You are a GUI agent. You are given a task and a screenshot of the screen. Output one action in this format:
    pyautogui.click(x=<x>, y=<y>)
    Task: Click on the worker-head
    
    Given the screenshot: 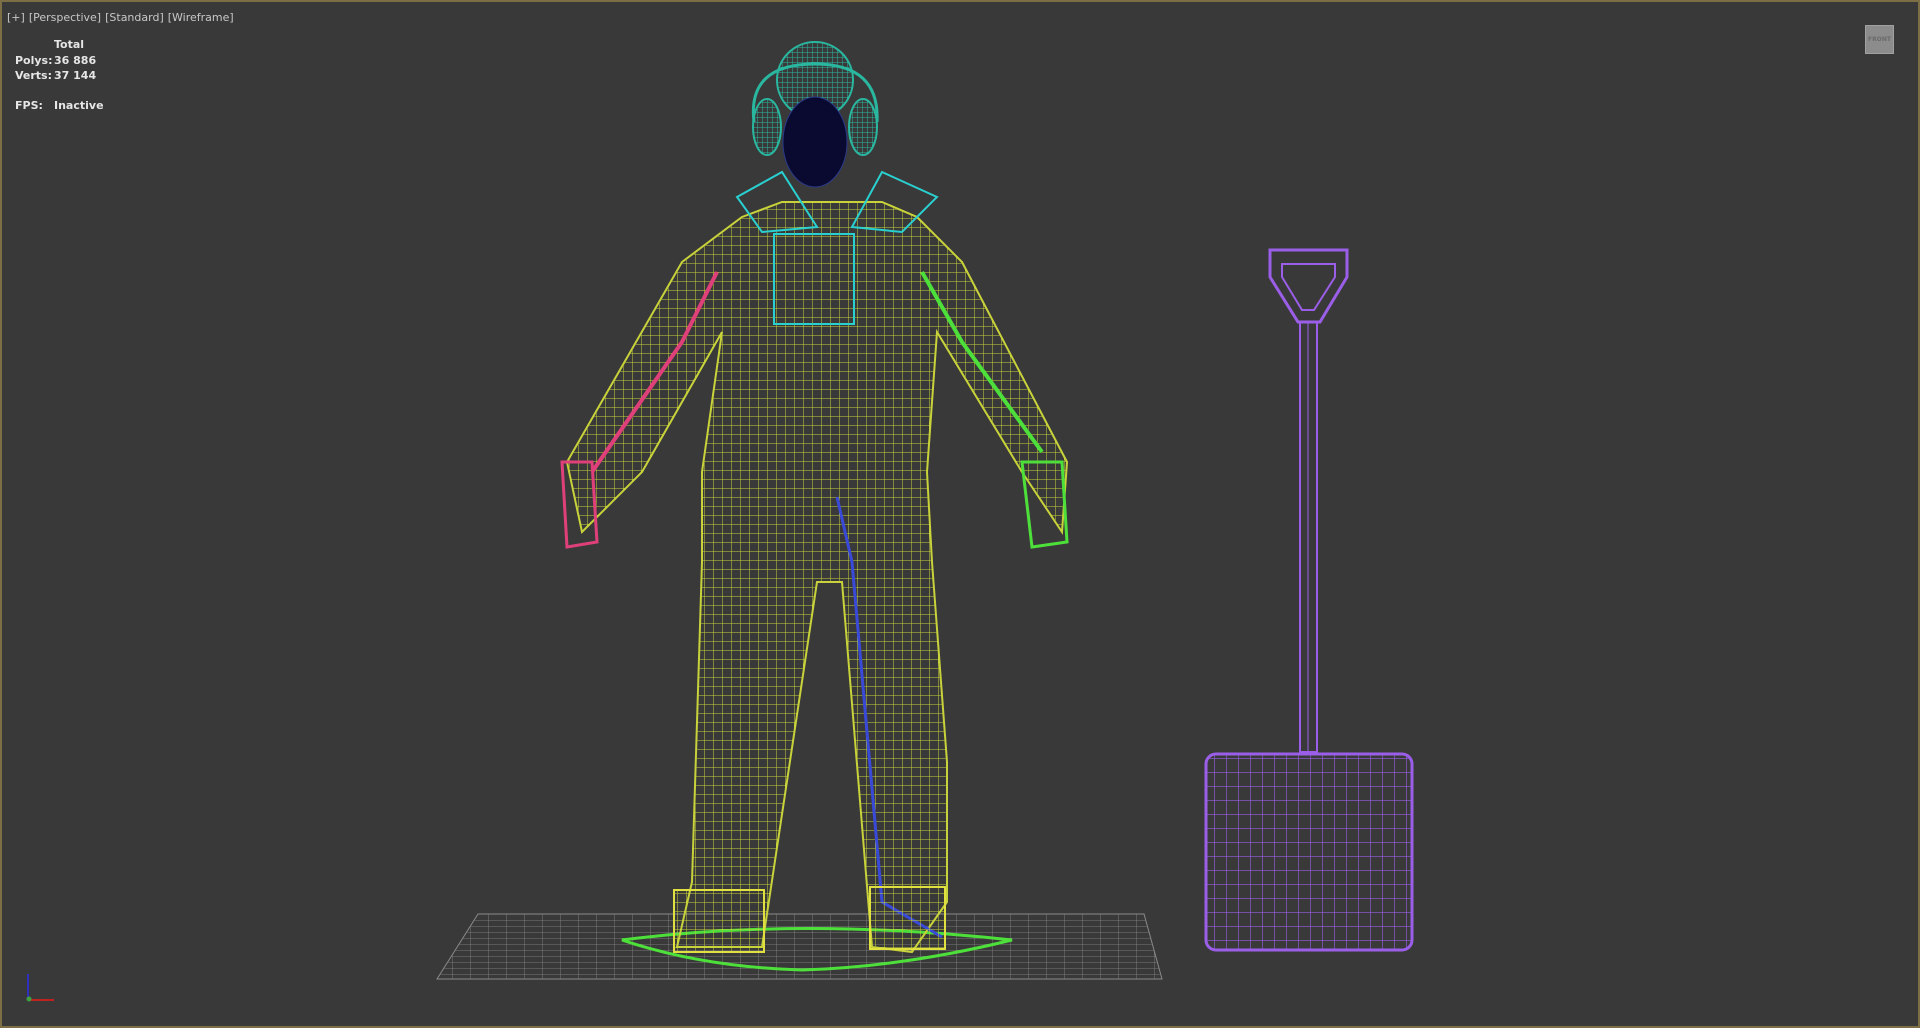 What is the action you would take?
    pyautogui.click(x=815, y=114)
    